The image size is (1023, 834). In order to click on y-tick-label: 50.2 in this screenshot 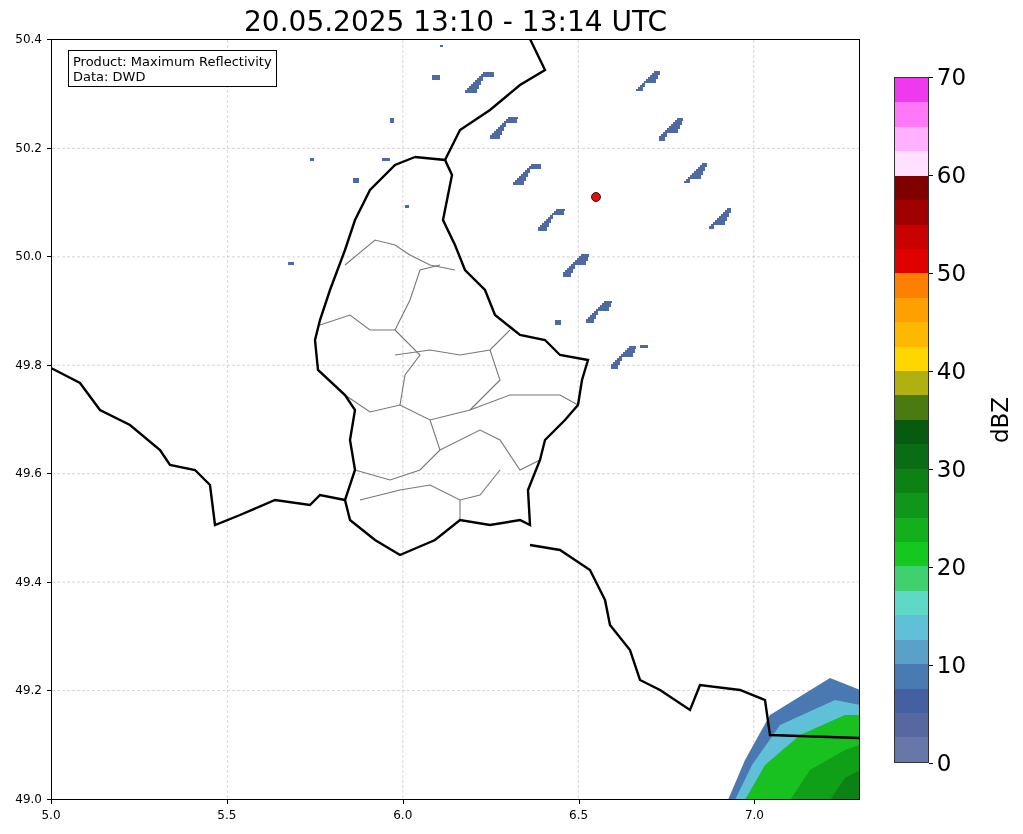, I will do `click(28, 147)`.